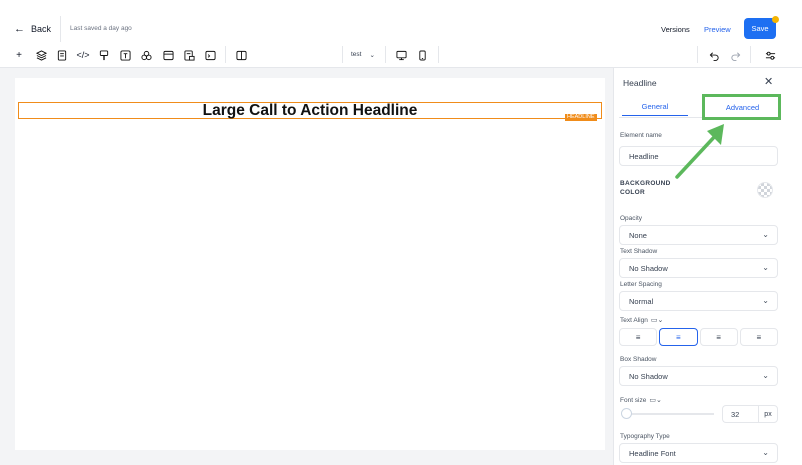  What do you see at coordinates (633, 400) in the screenshot?
I see `font-size-label: Font size` at bounding box center [633, 400].